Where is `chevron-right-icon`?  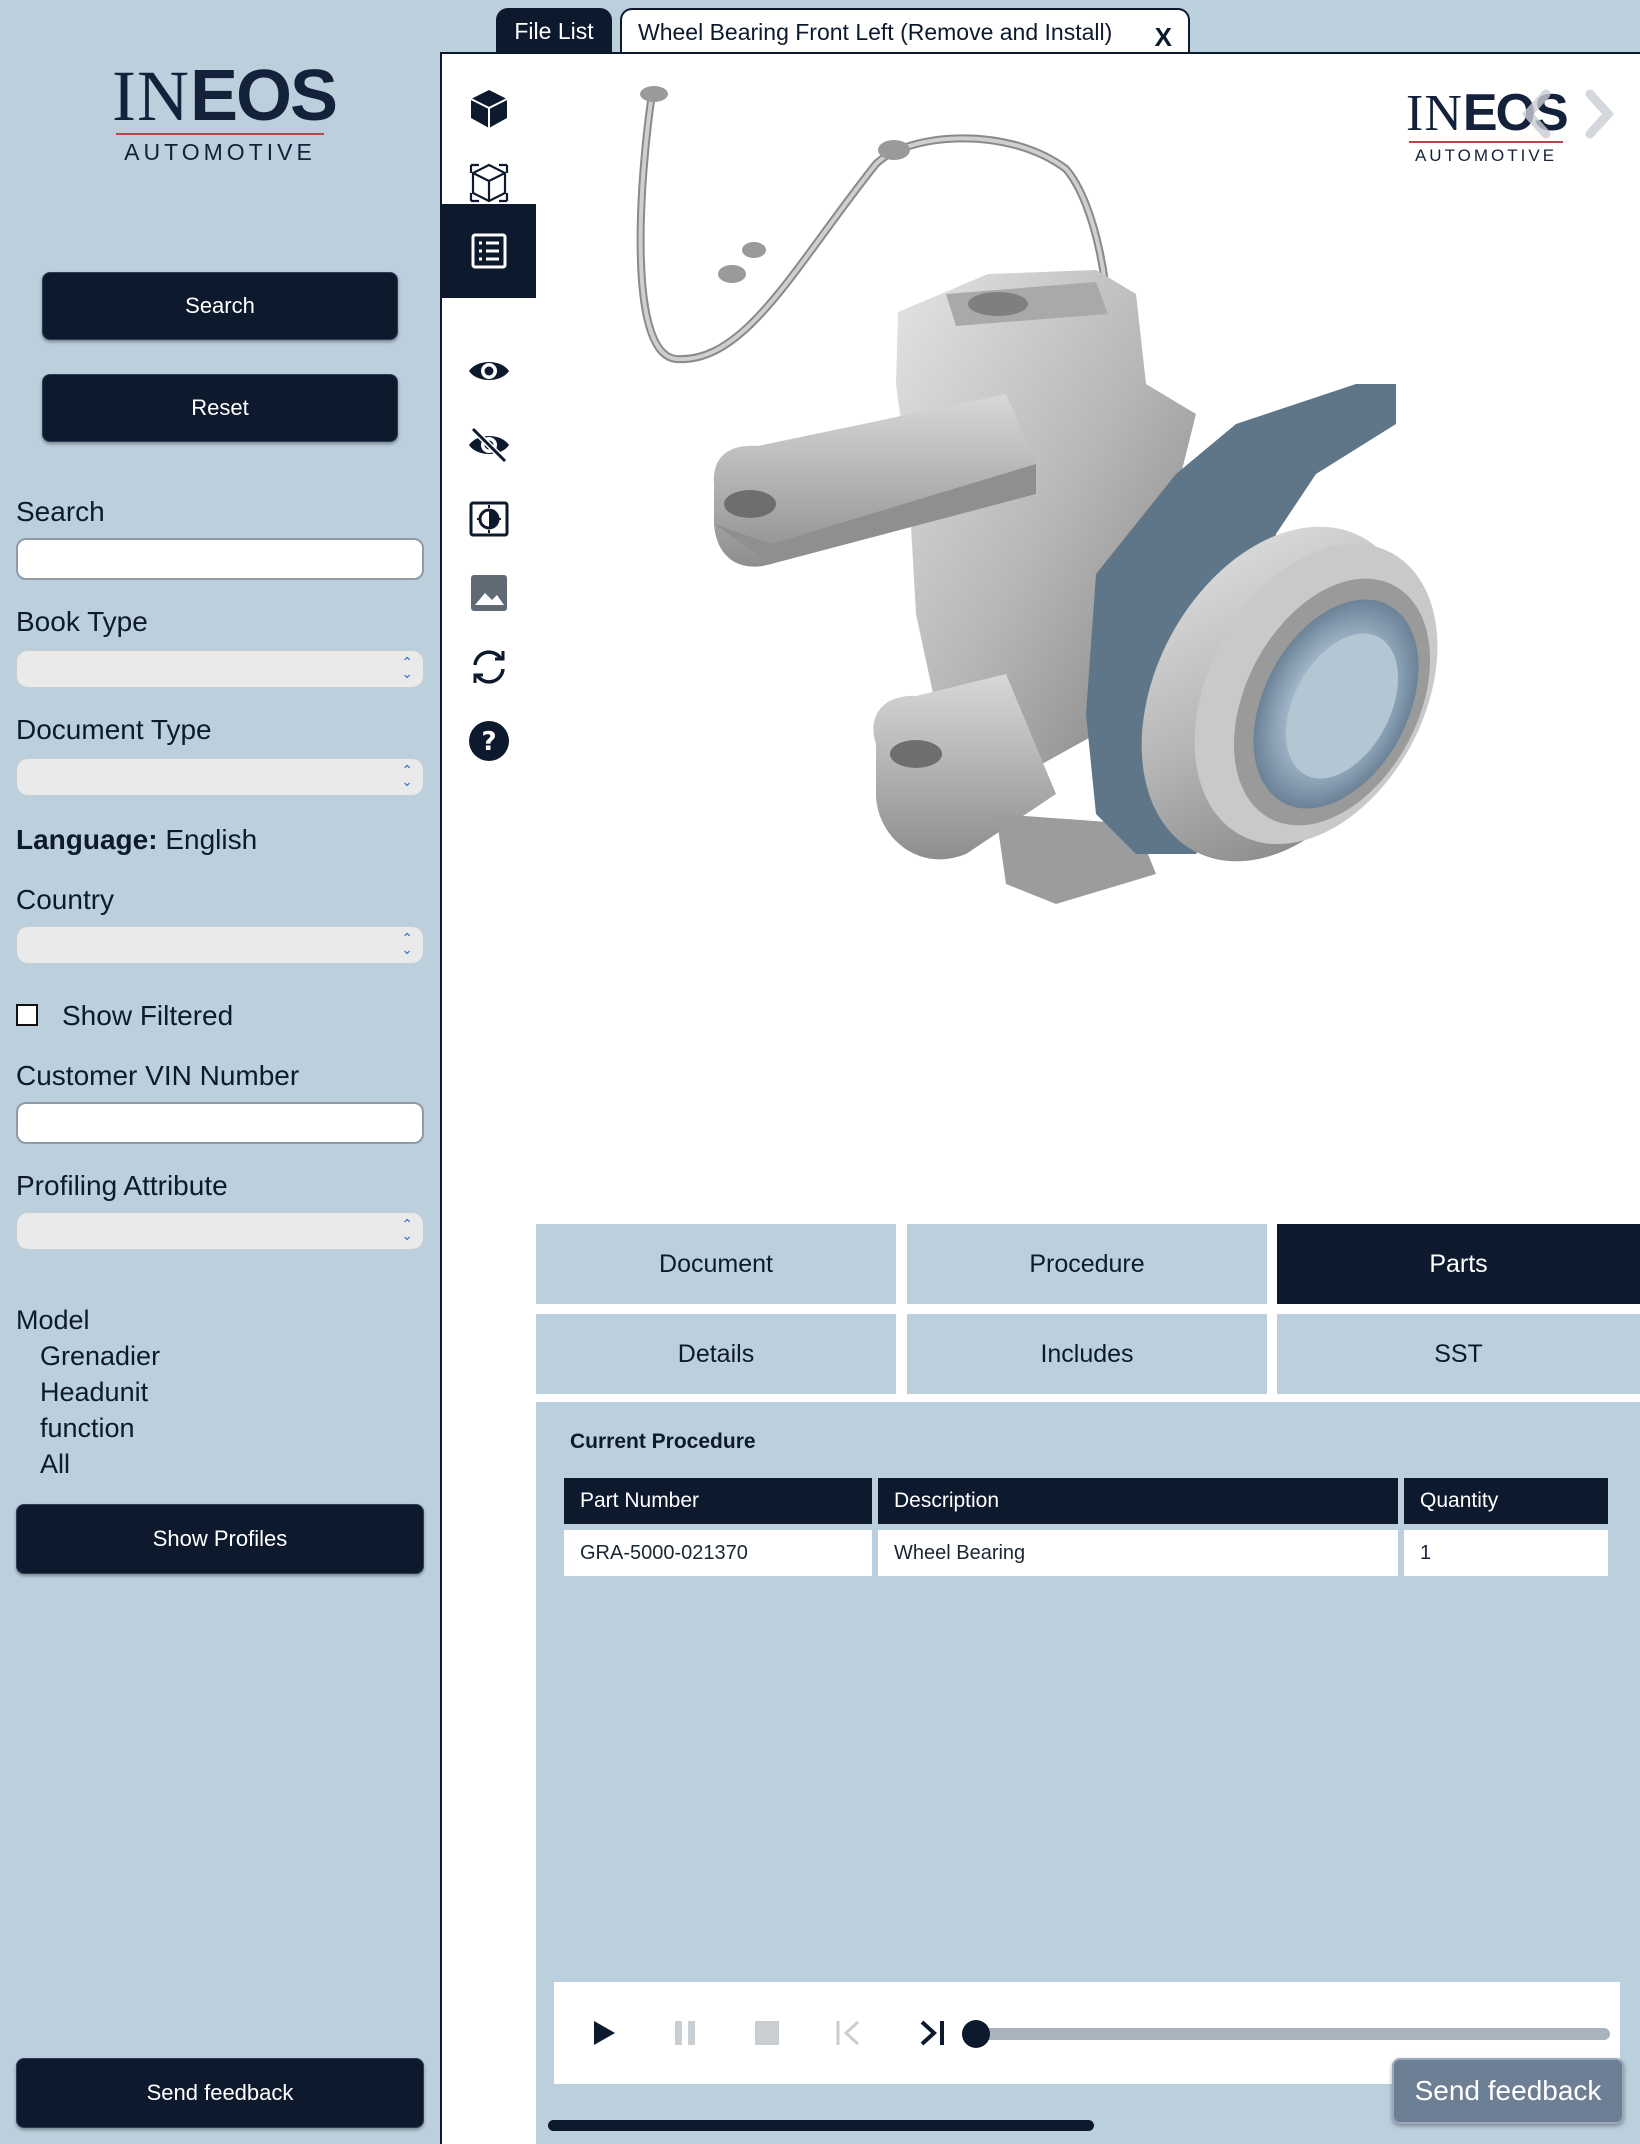 chevron-right-icon is located at coordinates (1600, 114).